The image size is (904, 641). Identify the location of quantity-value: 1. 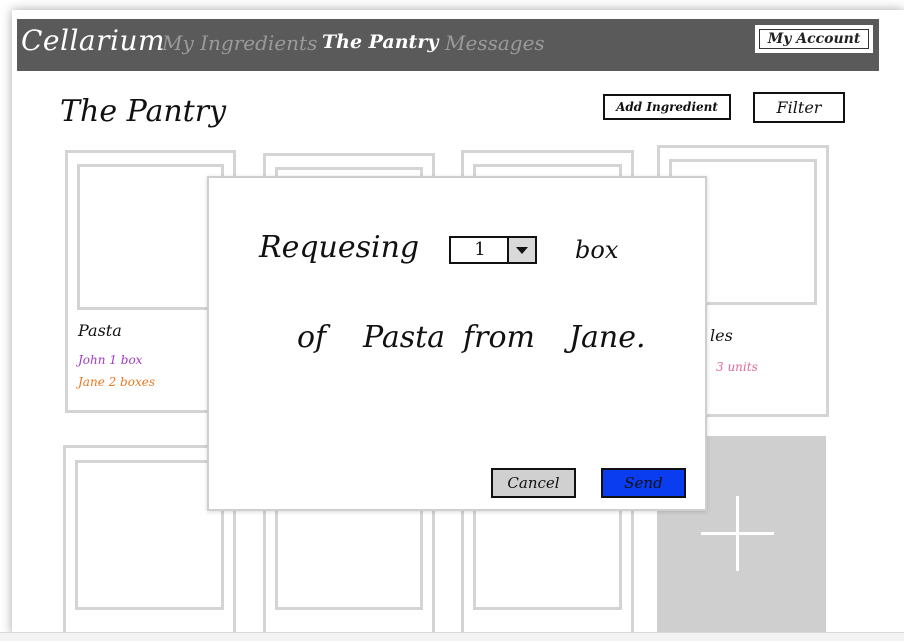
(480, 249).